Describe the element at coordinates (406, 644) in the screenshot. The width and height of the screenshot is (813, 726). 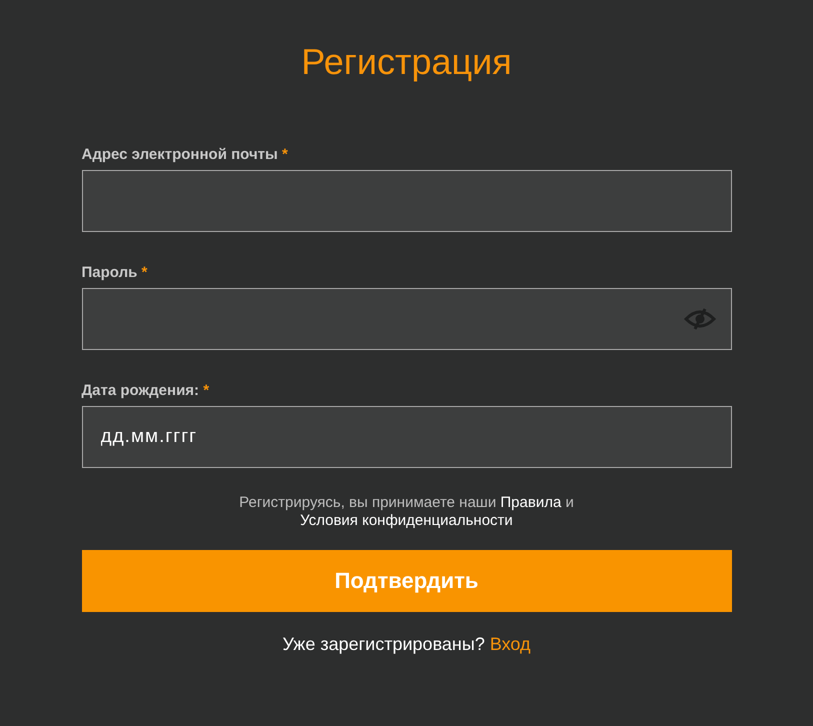
I see `login-prompt: Уже зарегистрированы? Вход` at that location.